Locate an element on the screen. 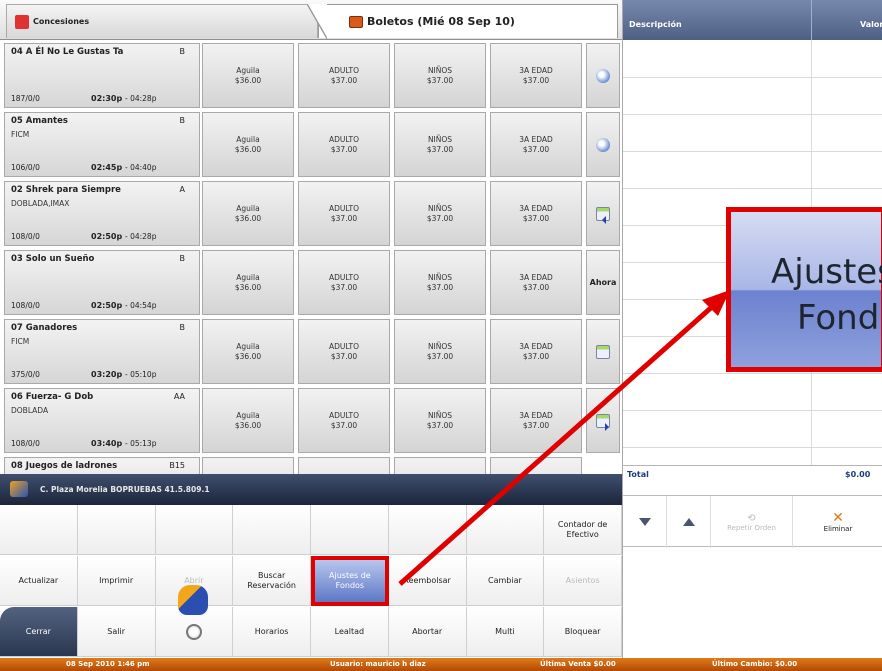 This screenshot has width=882, height=671. end-time: - 04:28p is located at coordinates (141, 98).